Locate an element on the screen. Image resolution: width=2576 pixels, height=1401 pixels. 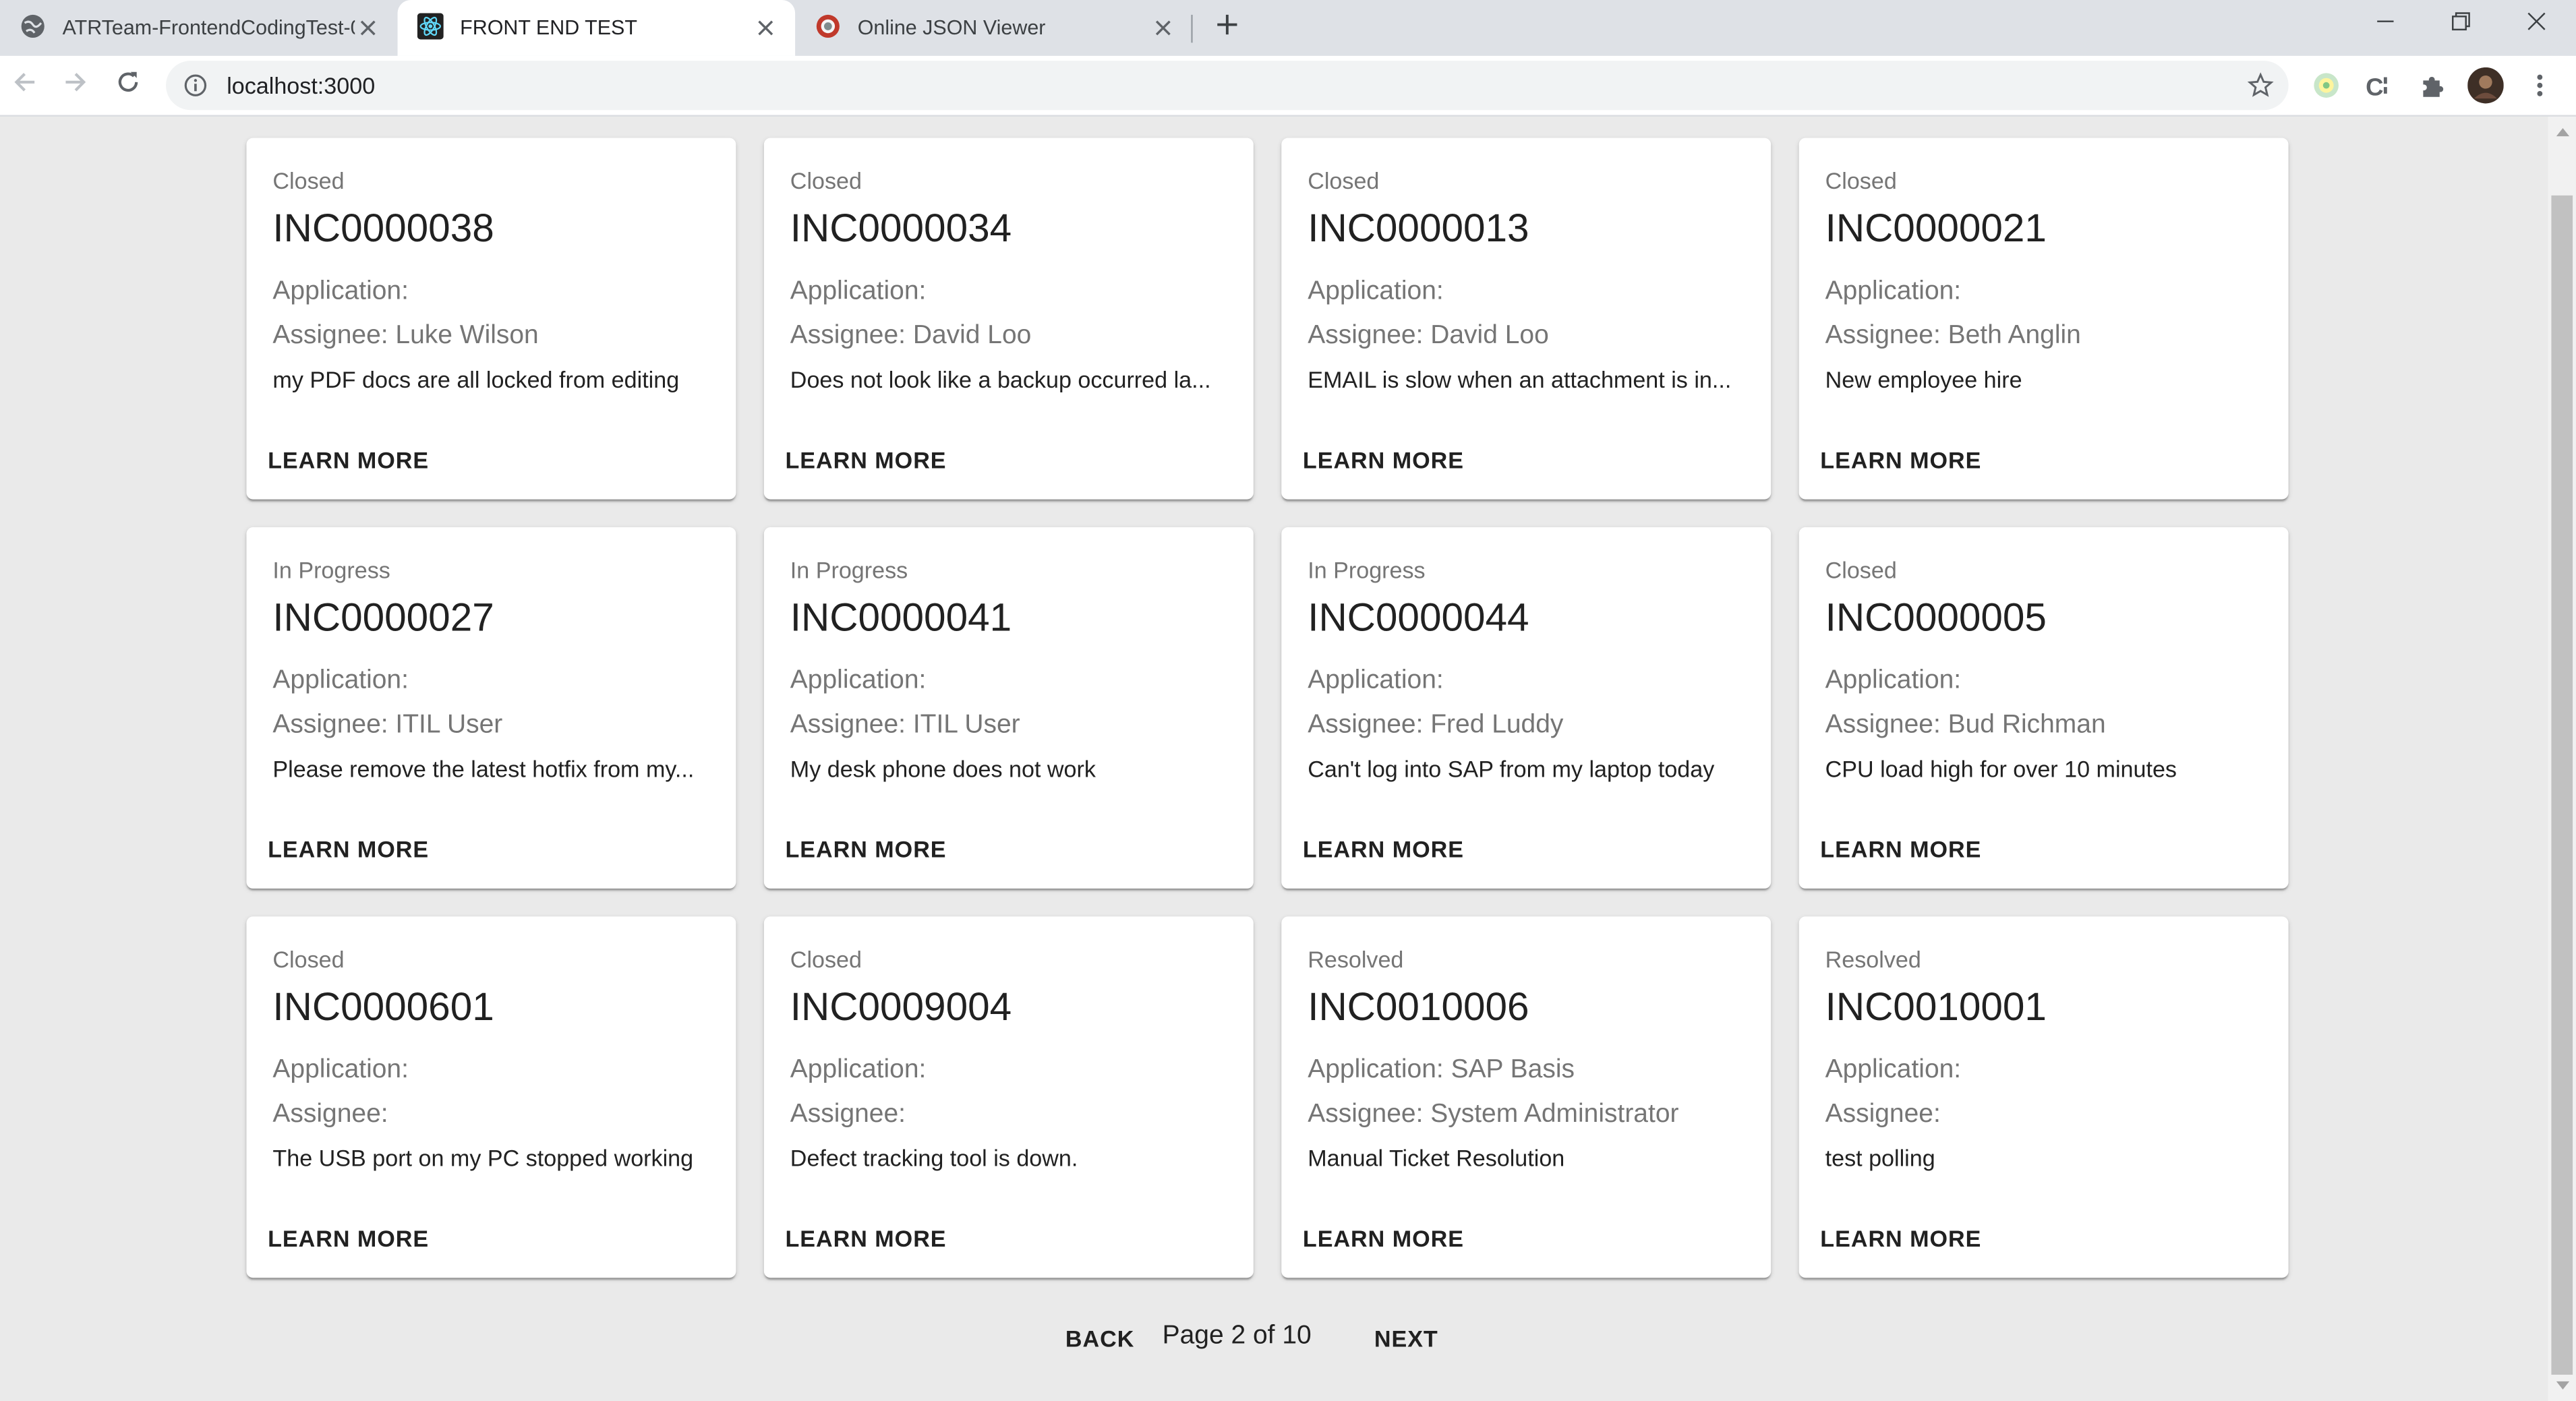
incident-status: Resolved is located at coordinates (1873, 959).